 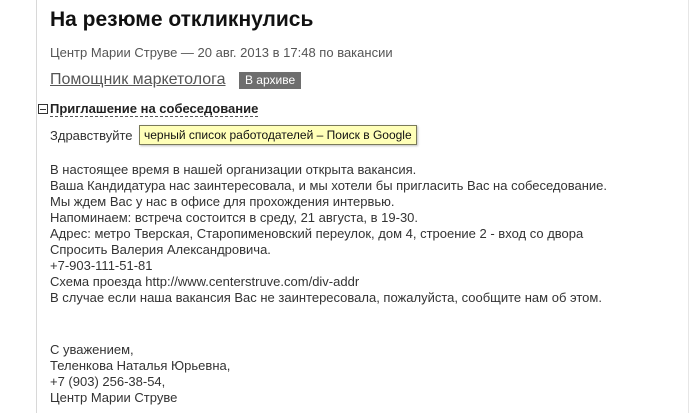 What do you see at coordinates (101, 265) in the screenshot?
I see `message-line: +7-903-111-51-81` at bounding box center [101, 265].